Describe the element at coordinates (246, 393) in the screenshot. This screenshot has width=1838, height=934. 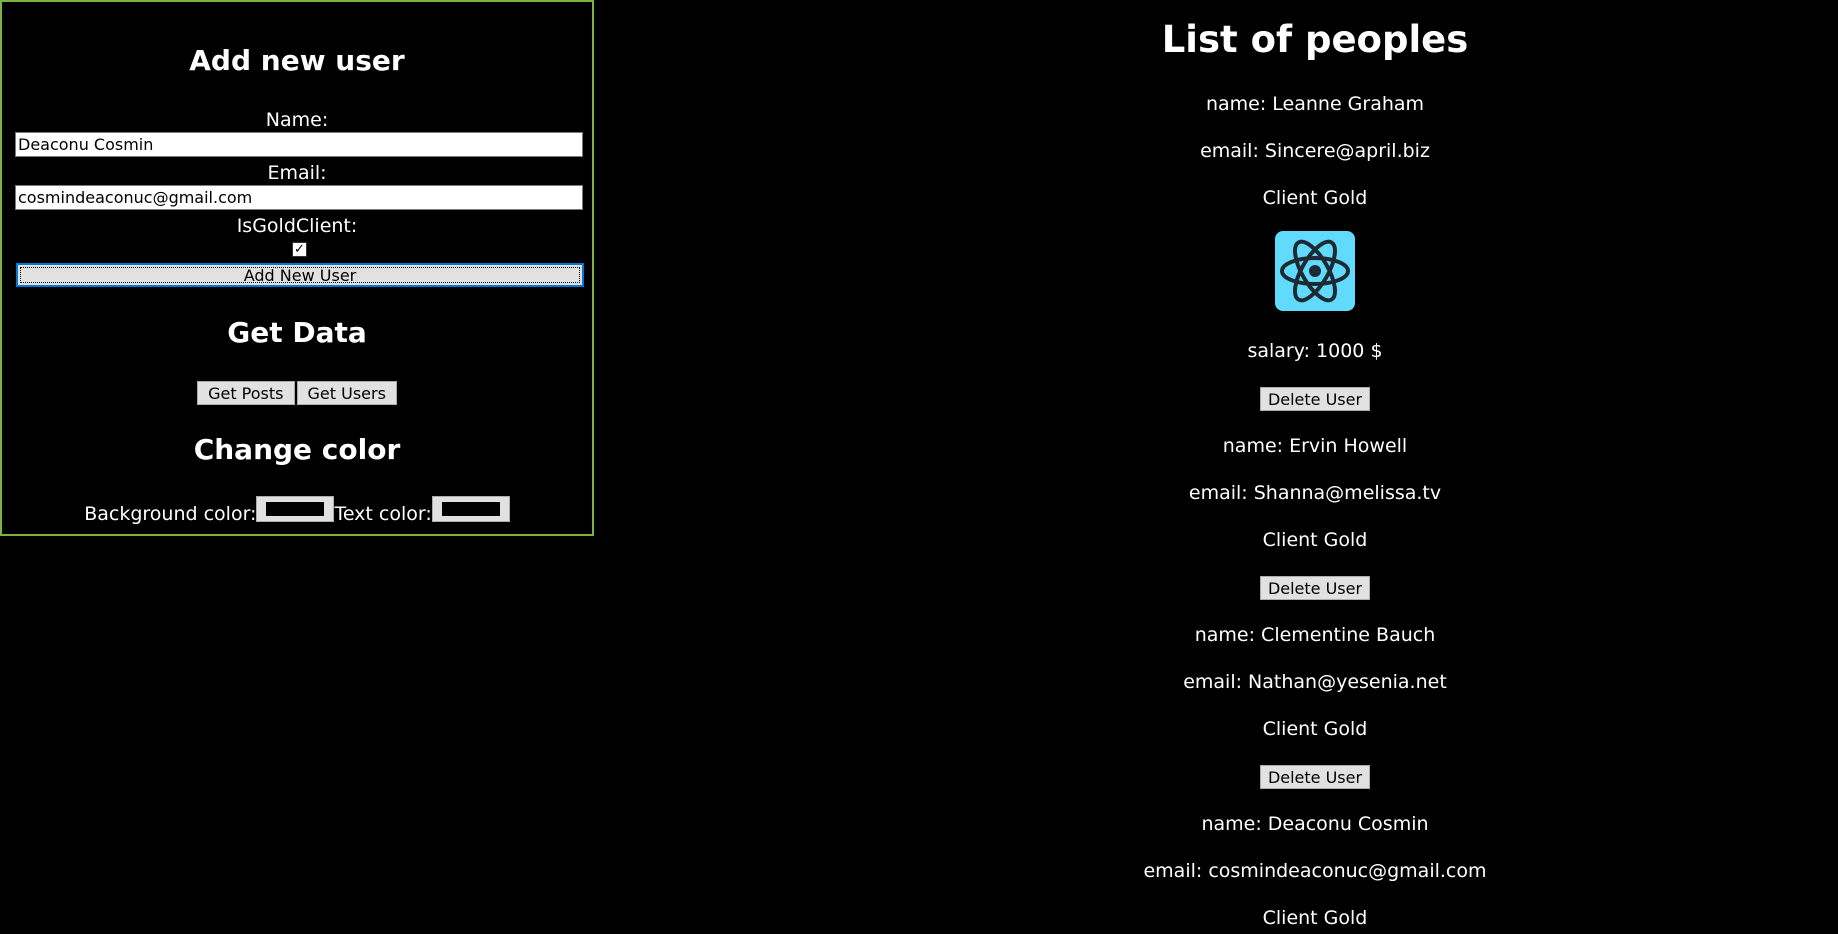
I see `get-posts-button: Get Posts` at that location.